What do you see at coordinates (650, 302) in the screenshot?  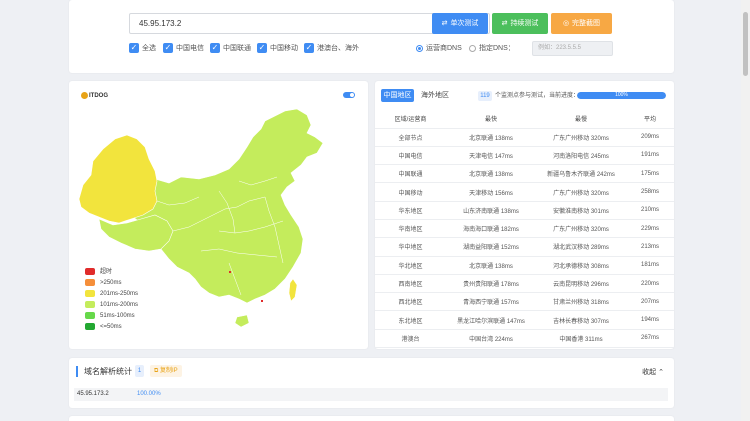 I see `table-cell: 207ms` at bounding box center [650, 302].